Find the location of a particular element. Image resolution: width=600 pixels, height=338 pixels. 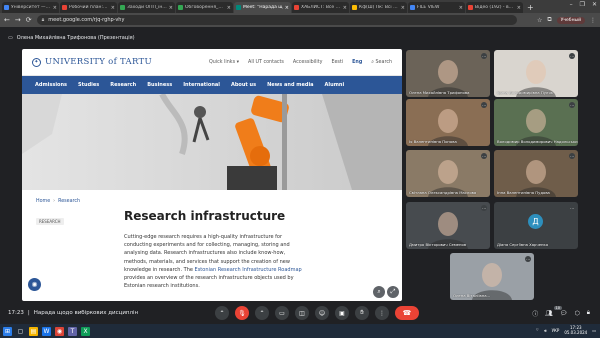

word-icon: W is located at coordinates (46, 331).